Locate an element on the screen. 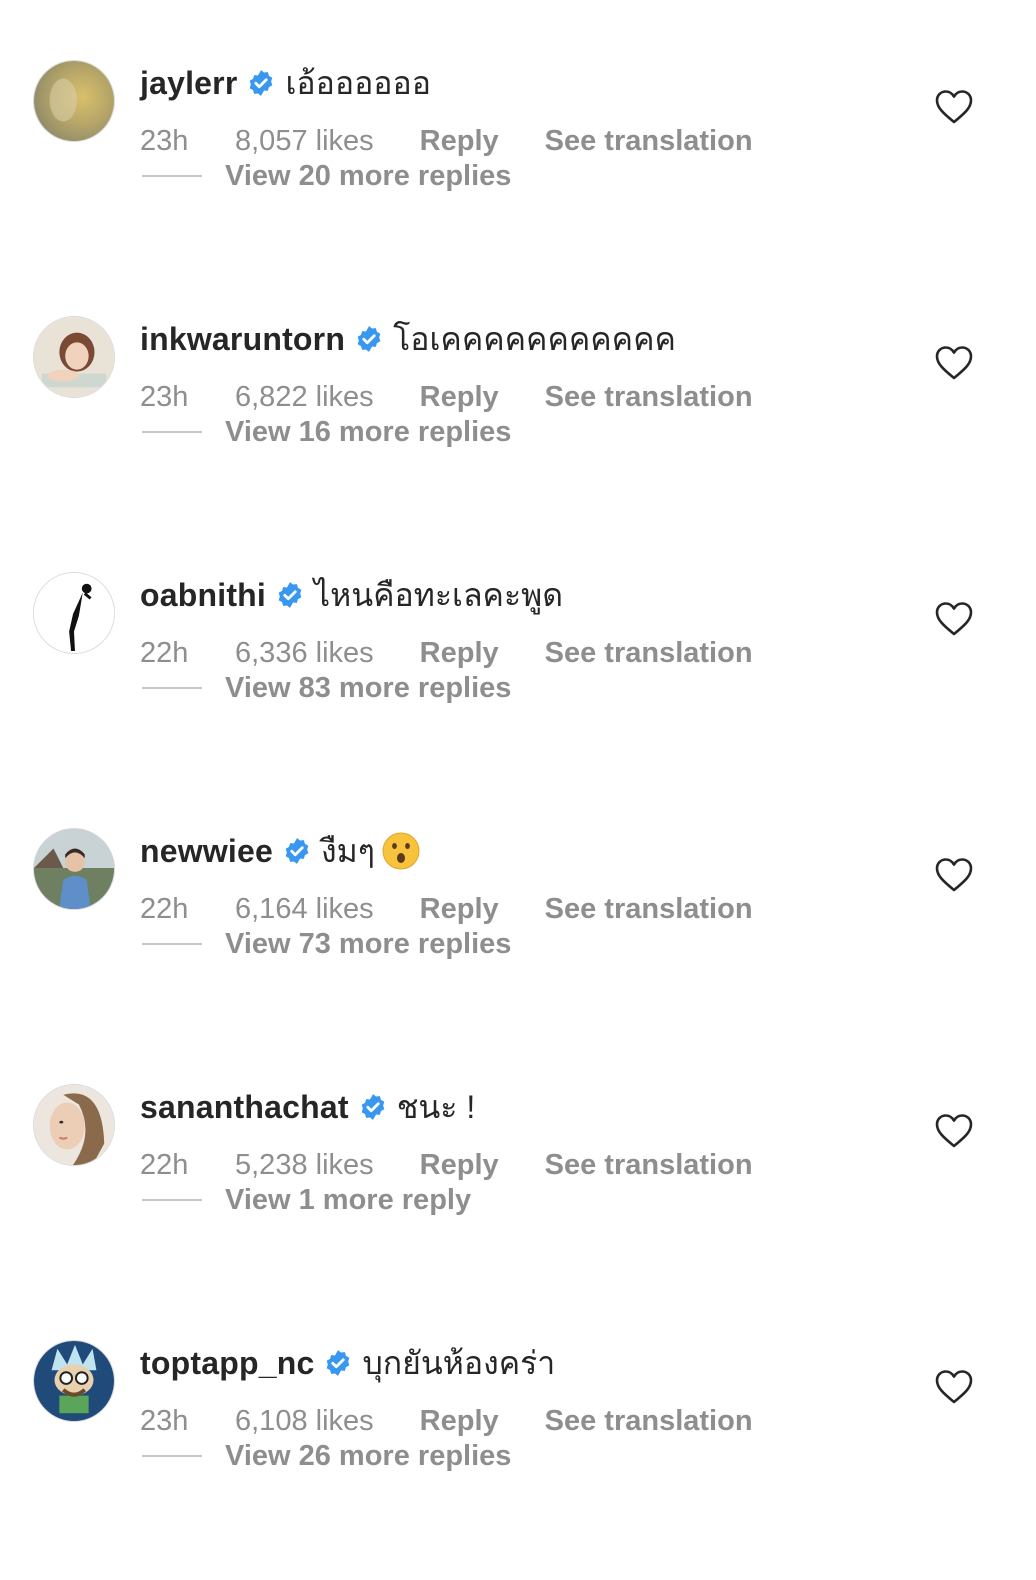 This screenshot has height=1580, width=1036. view-more-replies: View 26 more replies is located at coordinates (326, 1456).